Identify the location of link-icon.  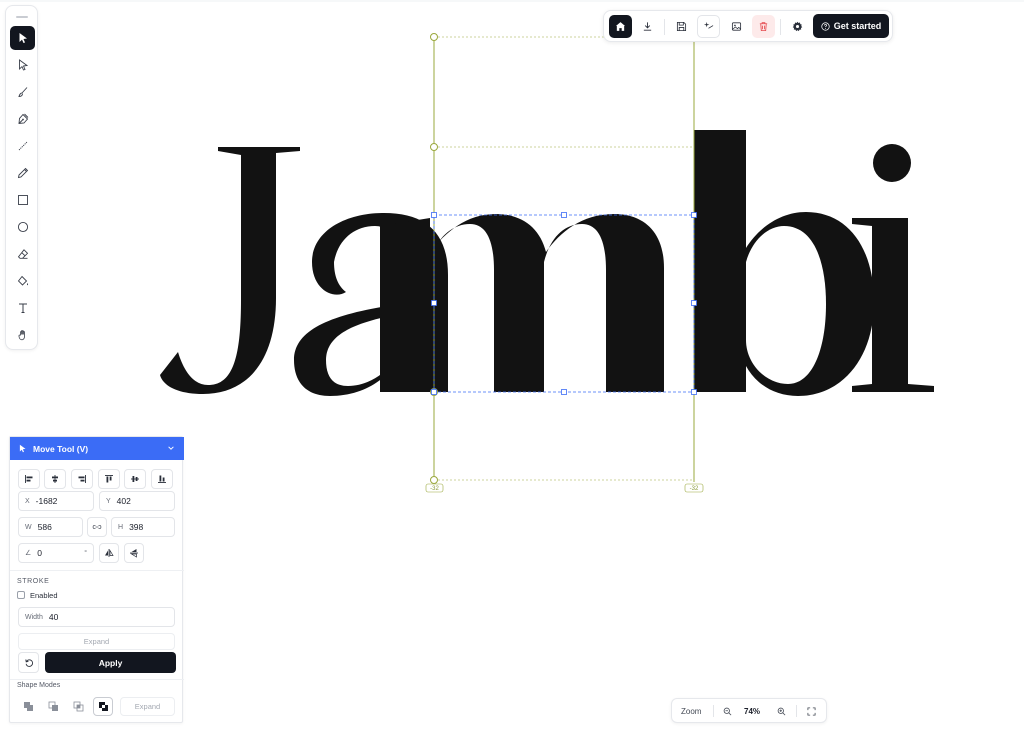
(97, 527).